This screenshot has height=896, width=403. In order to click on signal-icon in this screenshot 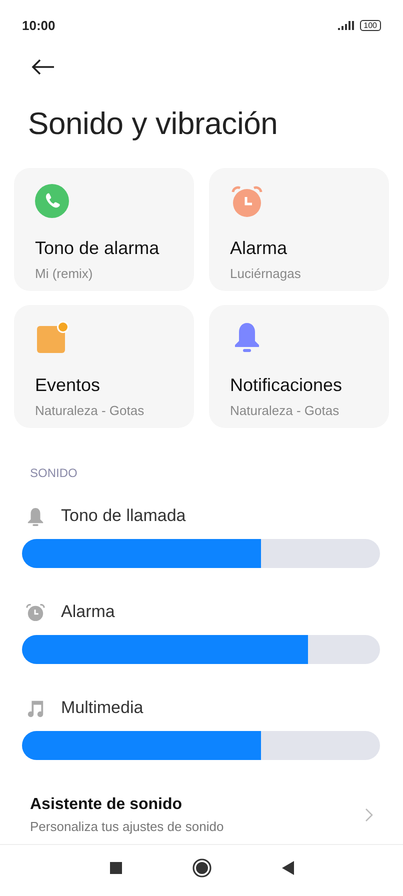, I will do `click(346, 25)`.